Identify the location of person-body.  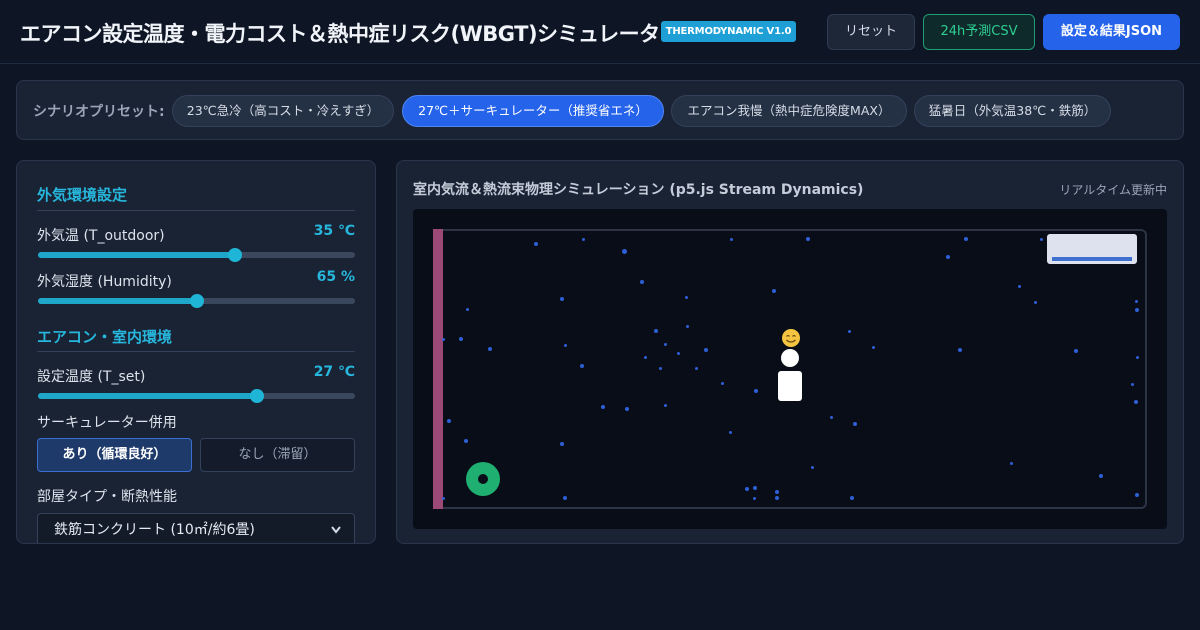
(790, 386).